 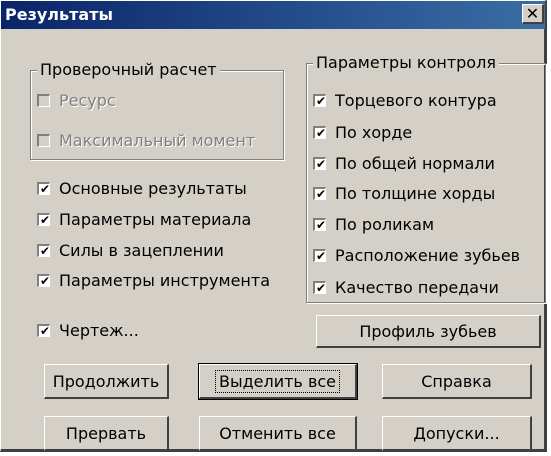 I want to click on continue-button: Продолжить, so click(x=106, y=381).